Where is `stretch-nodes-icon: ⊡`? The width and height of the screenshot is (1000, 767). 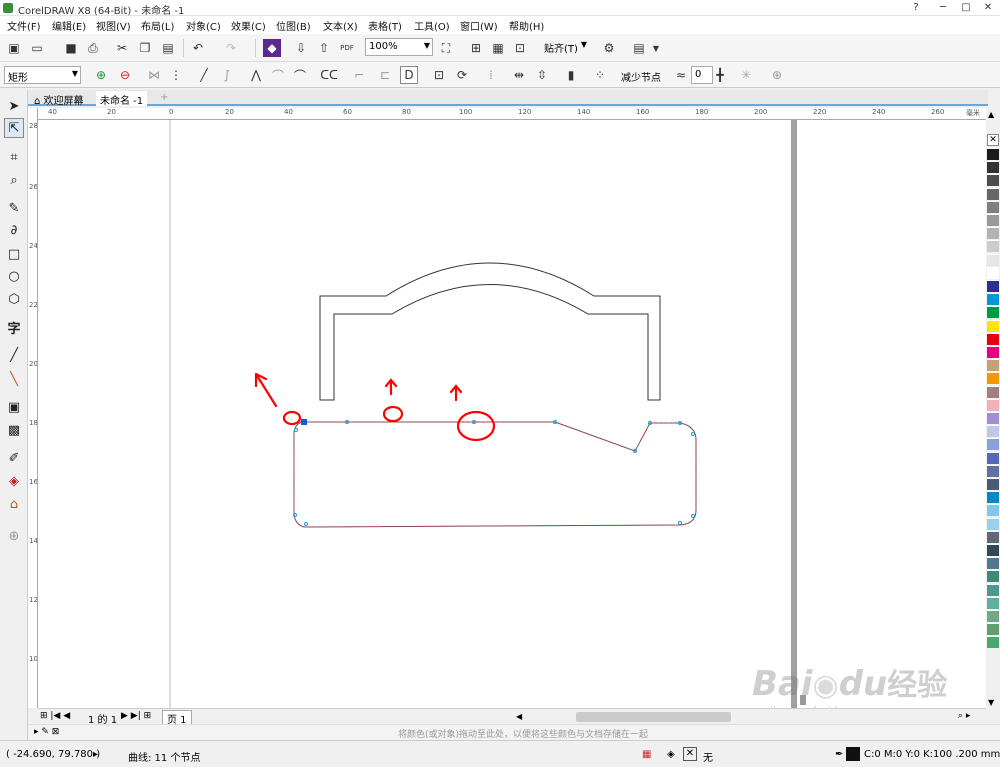
stretch-nodes-icon: ⊡ is located at coordinates (439, 75).